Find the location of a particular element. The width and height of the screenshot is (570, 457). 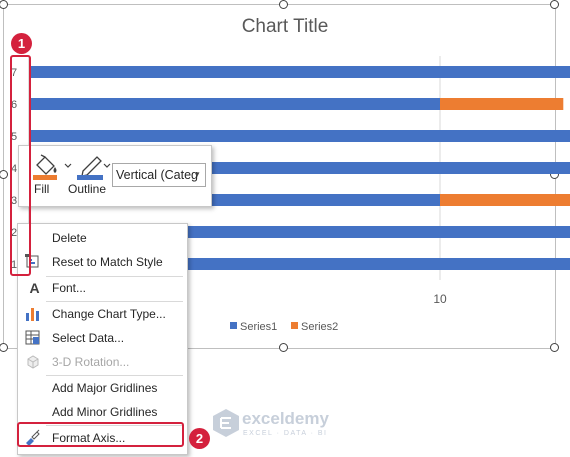

chart-type-icon is located at coordinates (32, 314).